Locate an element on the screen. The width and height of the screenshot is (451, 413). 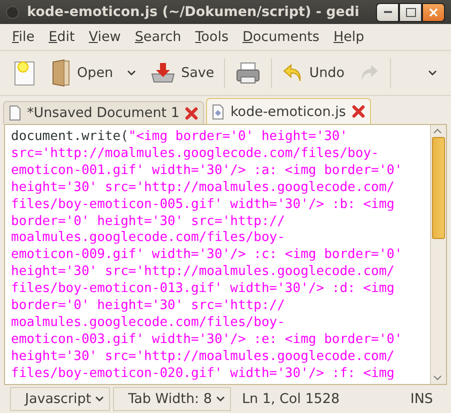
menu-item: View is located at coordinates (107, 37).